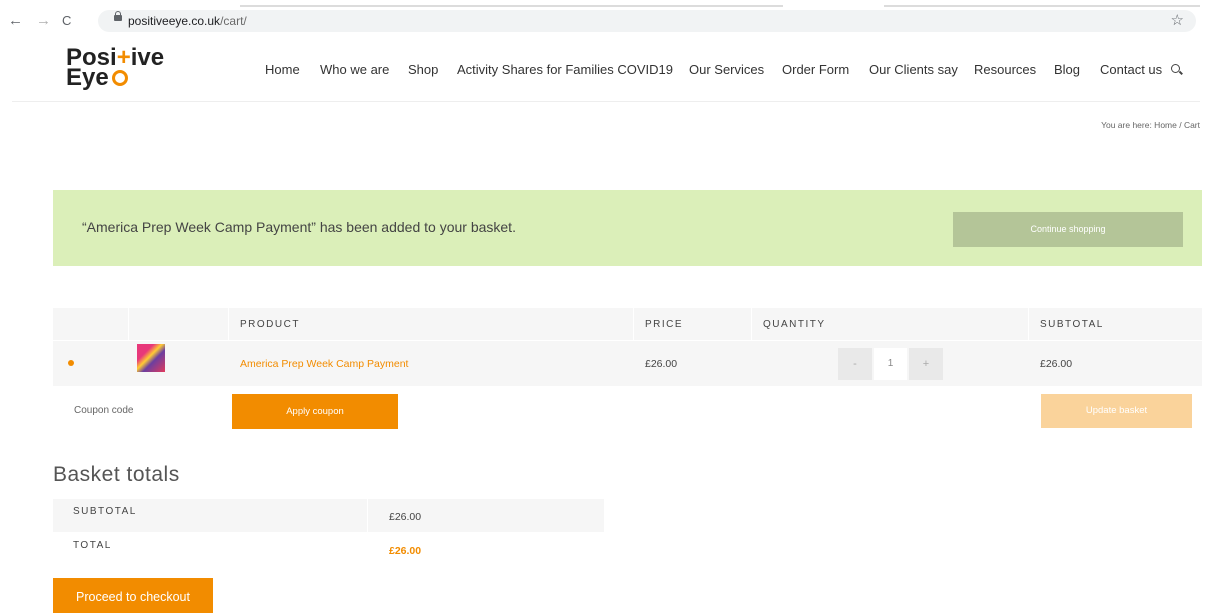 The image size is (1208, 616). What do you see at coordinates (328, 549) in the screenshot?
I see `totals-total-row: TOTAL £26.00` at bounding box center [328, 549].